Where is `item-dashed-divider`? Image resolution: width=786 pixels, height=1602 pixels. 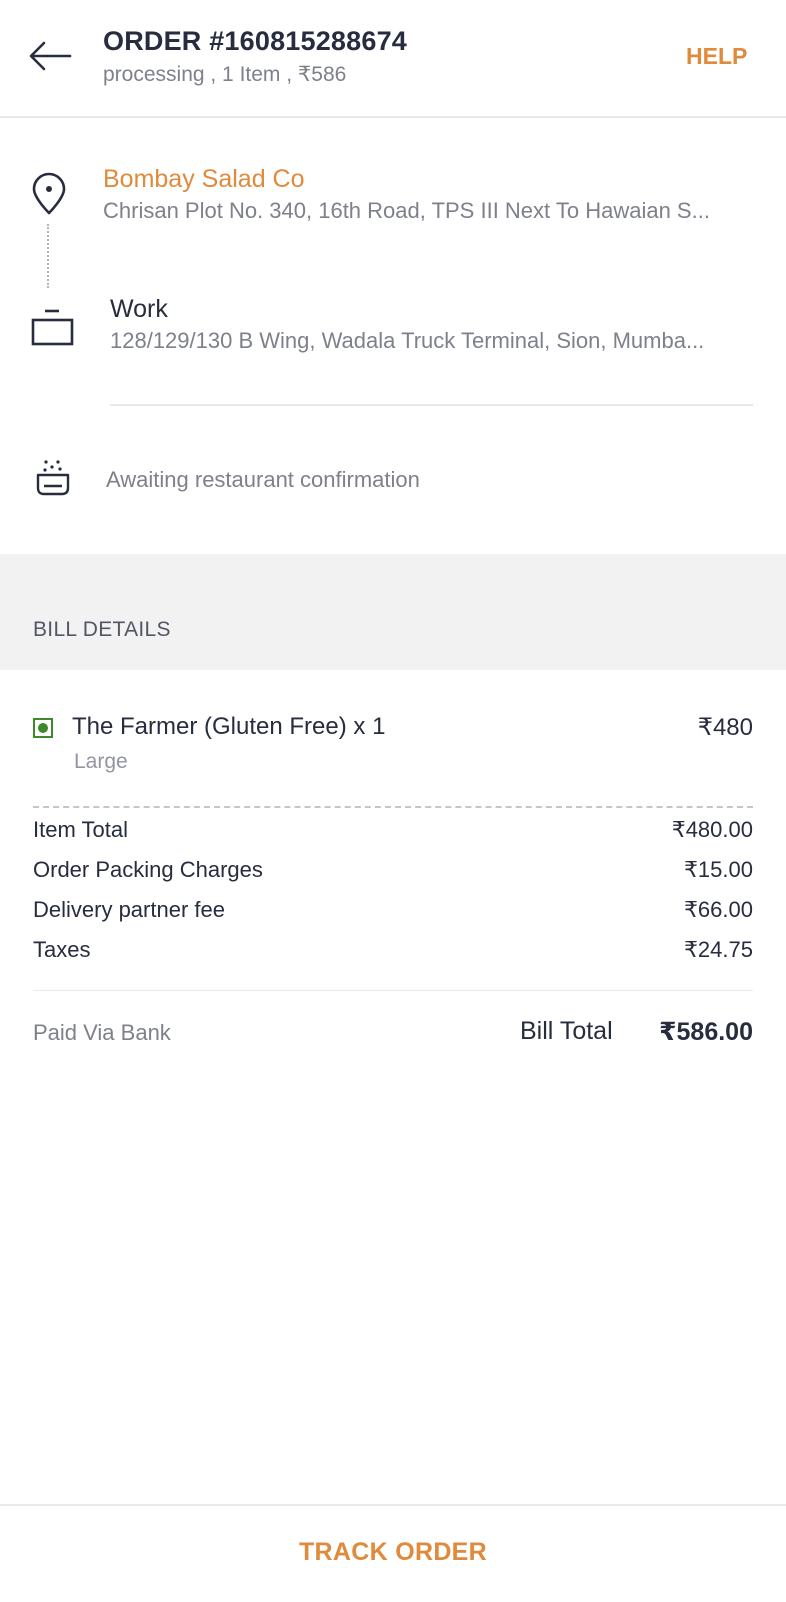 item-dashed-divider is located at coordinates (393, 807).